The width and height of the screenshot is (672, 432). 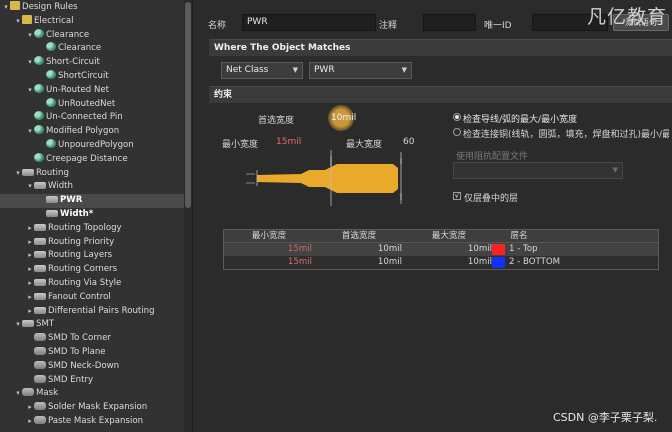 I want to click on comment-input, so click(x=449, y=22).